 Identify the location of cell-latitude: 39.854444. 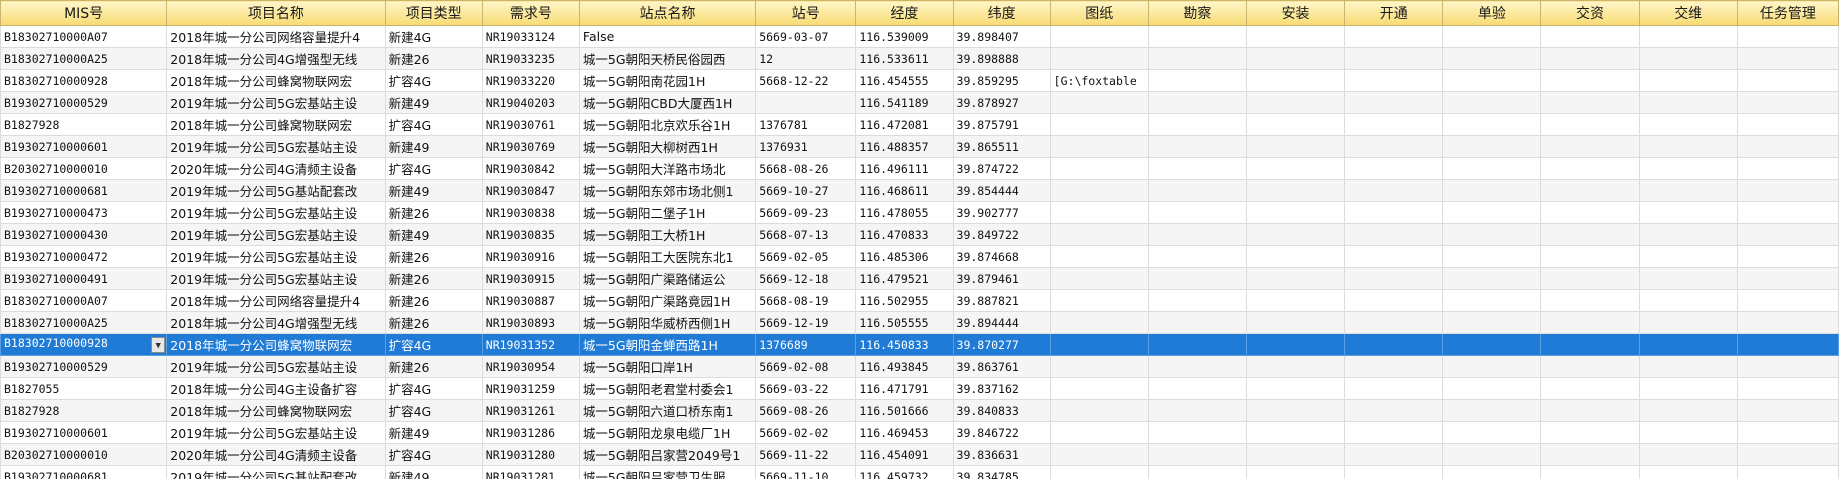
(1001, 190).